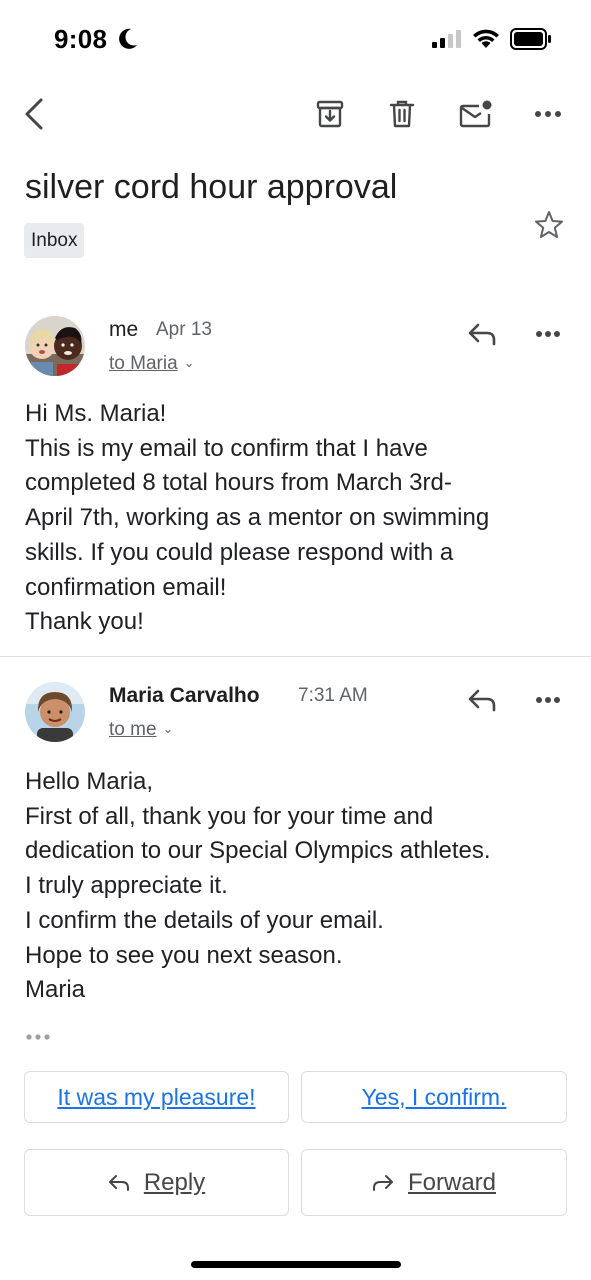  I want to click on recipient-details-toggle: to me ⌄, so click(141, 730).